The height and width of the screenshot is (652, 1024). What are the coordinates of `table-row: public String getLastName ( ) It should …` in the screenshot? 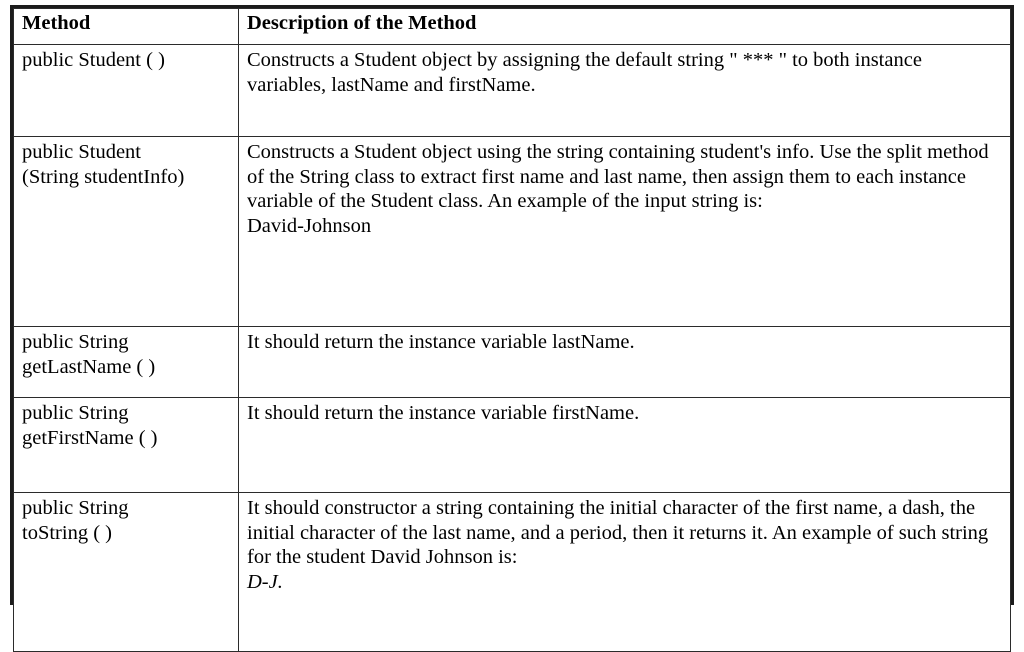 It's located at (512, 362).